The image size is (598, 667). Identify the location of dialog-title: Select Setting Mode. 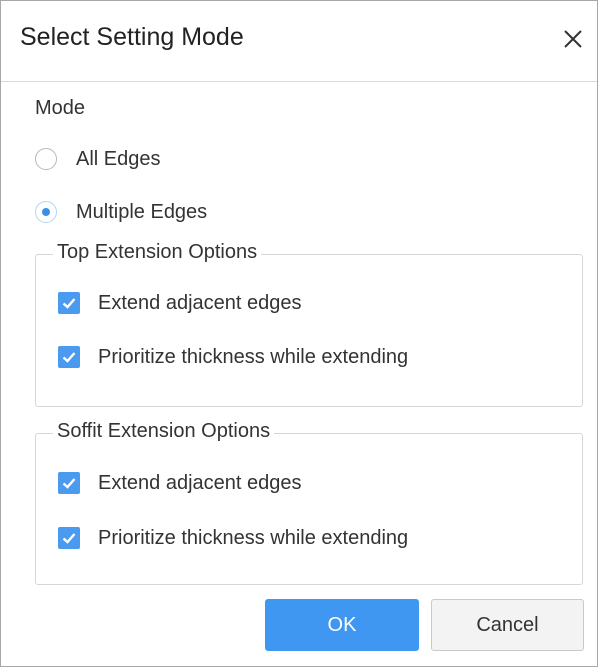
(132, 37).